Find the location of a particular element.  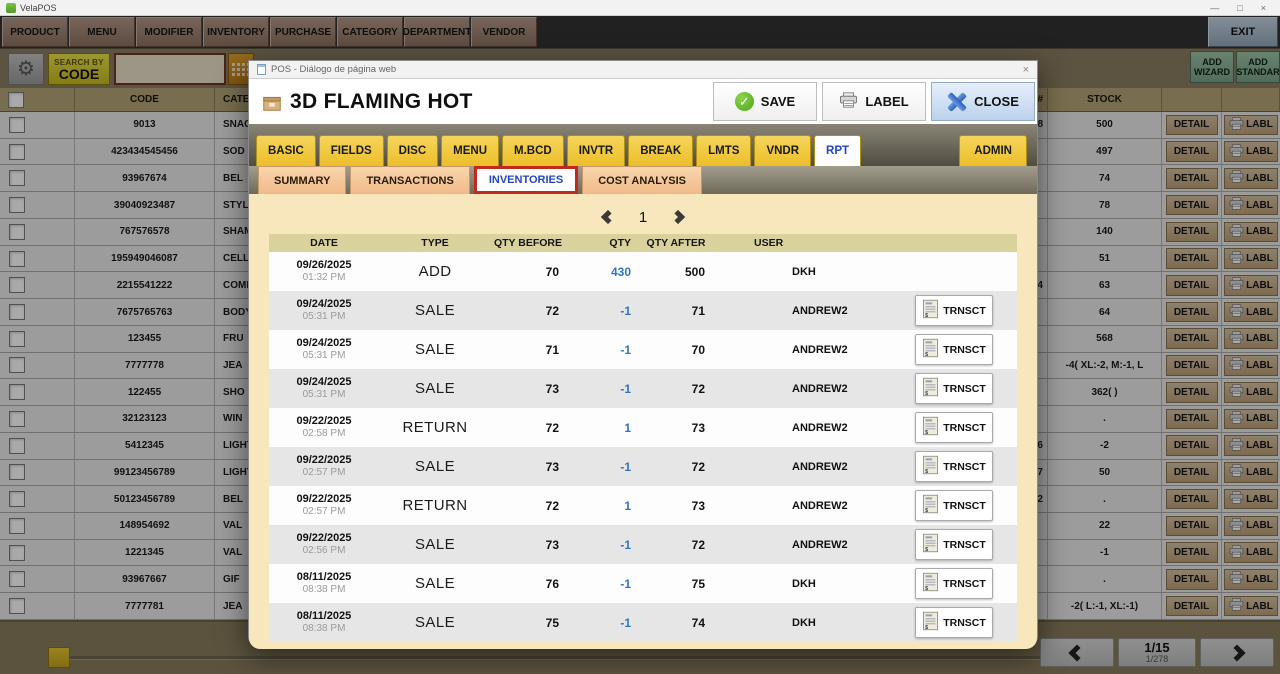

dialog-pagination: 1 is located at coordinates (643, 217).